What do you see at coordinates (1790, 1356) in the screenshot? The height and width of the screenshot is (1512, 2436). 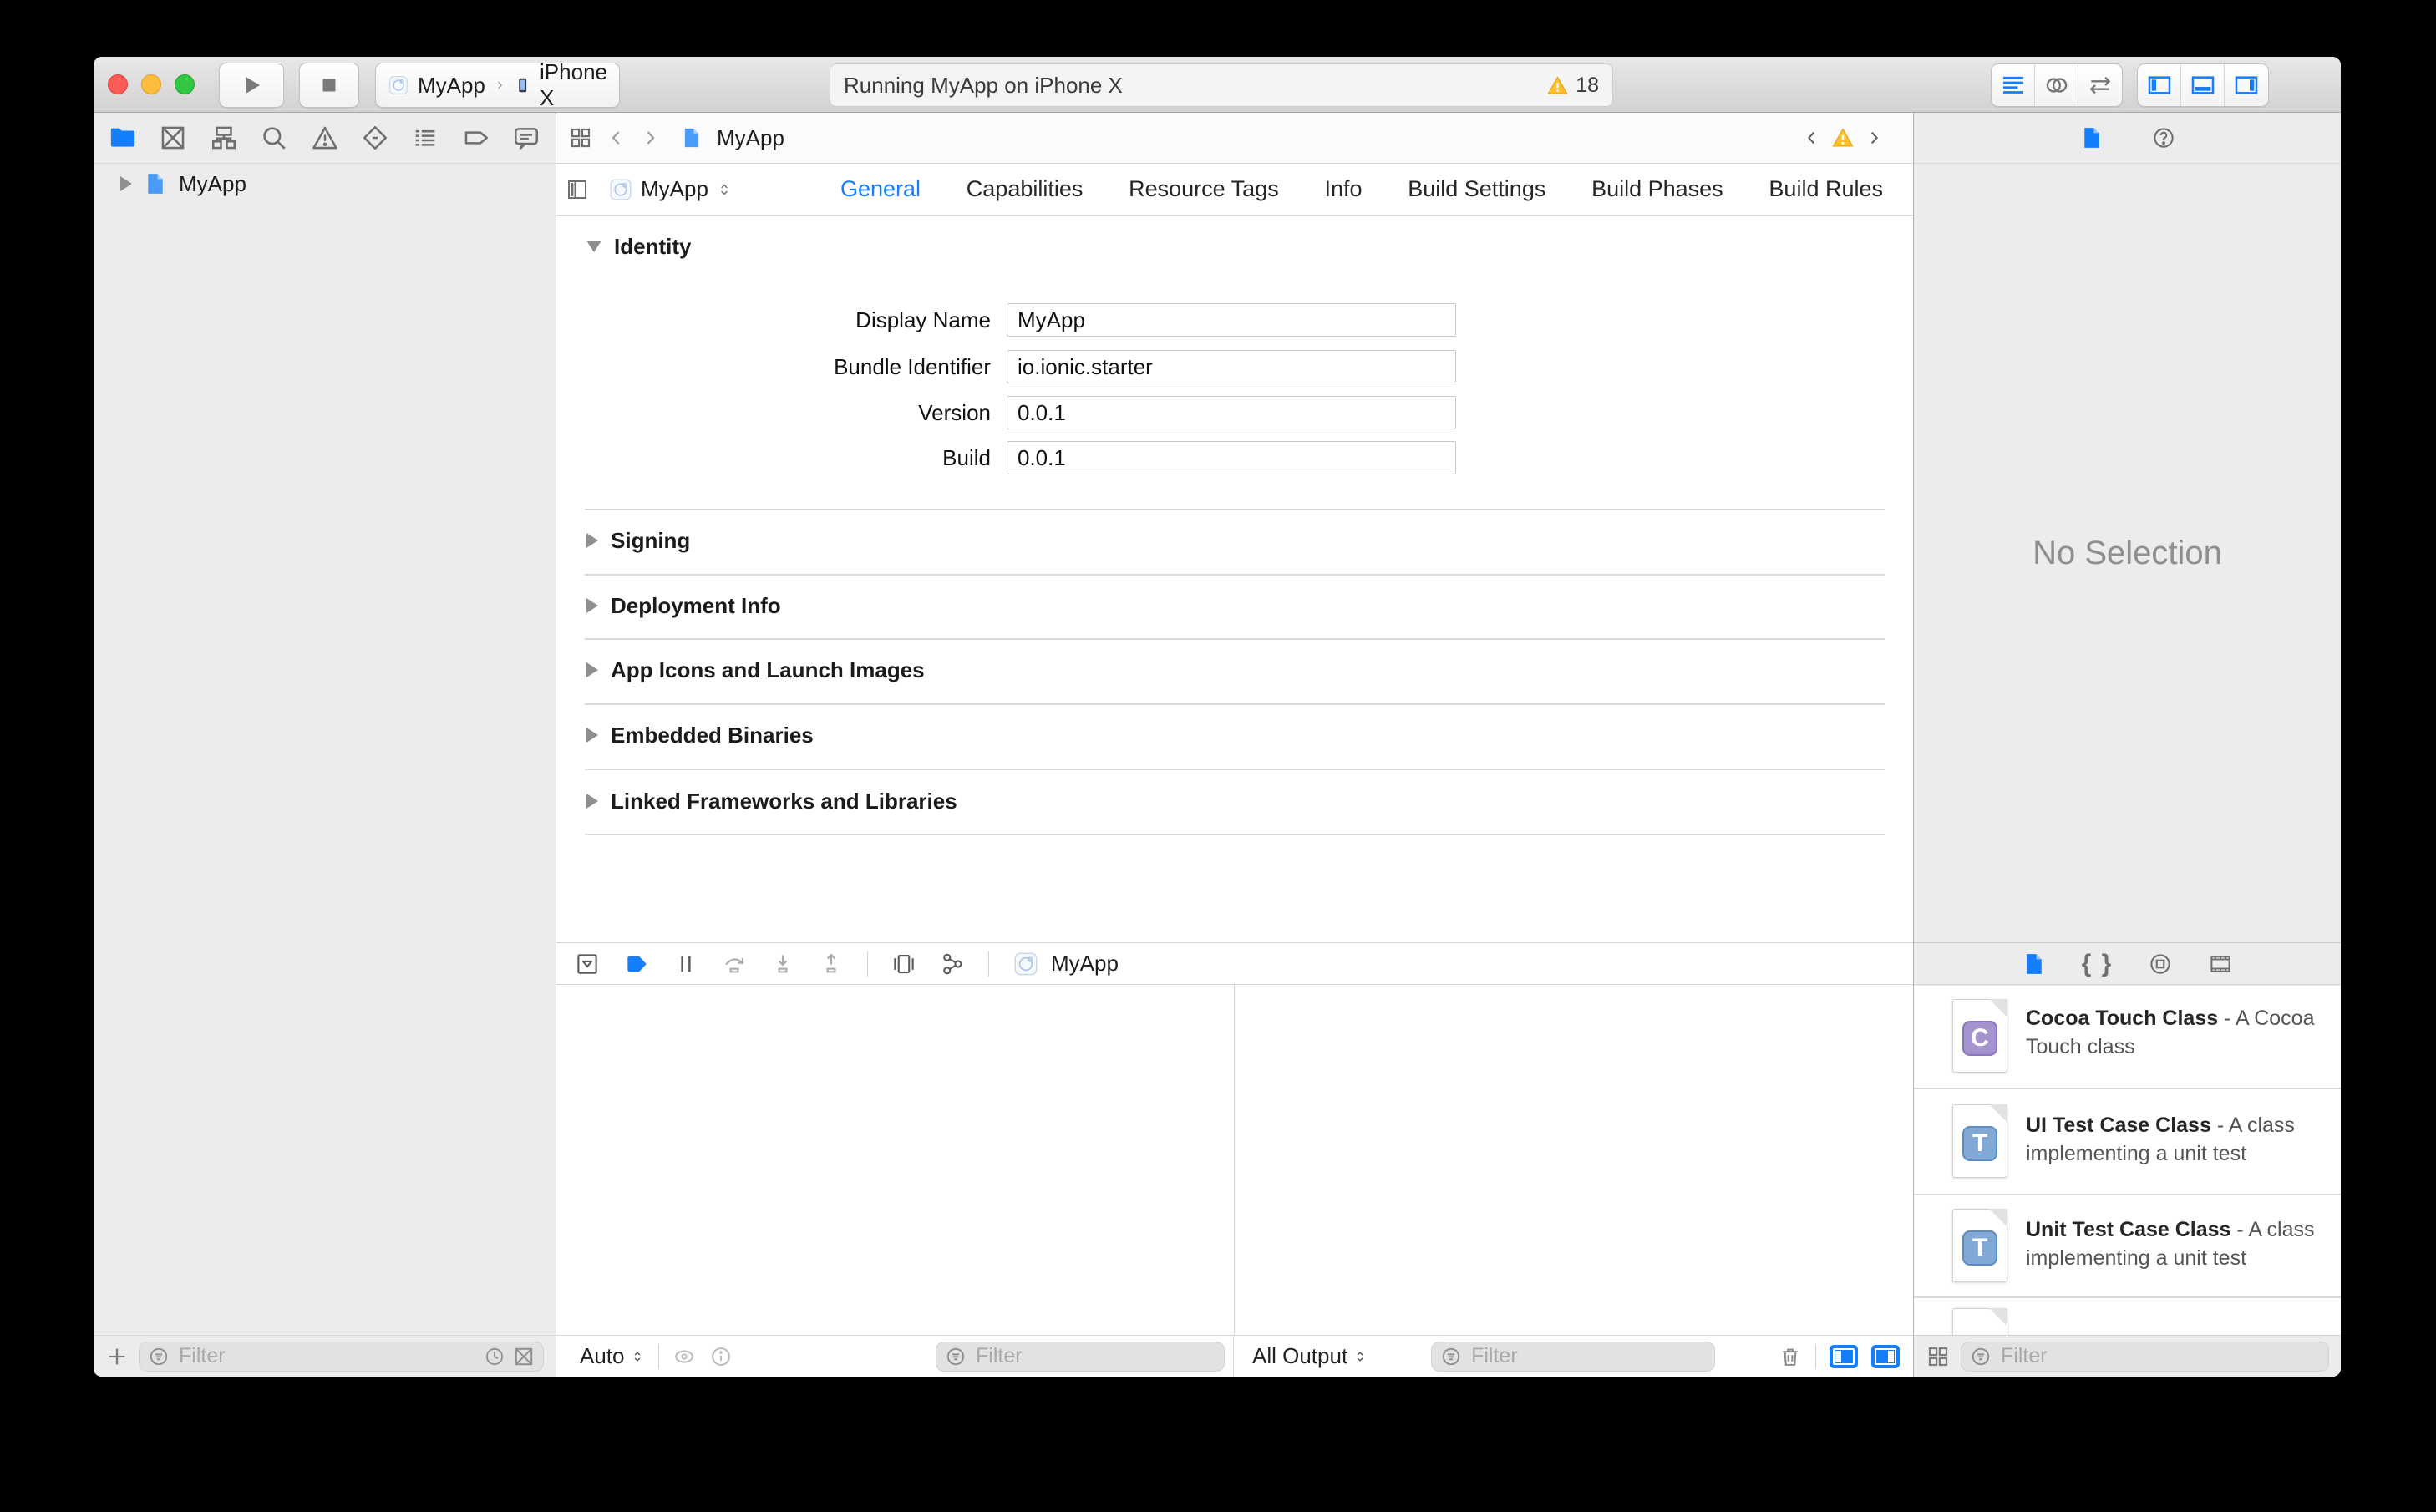 I see `clear-console-trash-icon` at bounding box center [1790, 1356].